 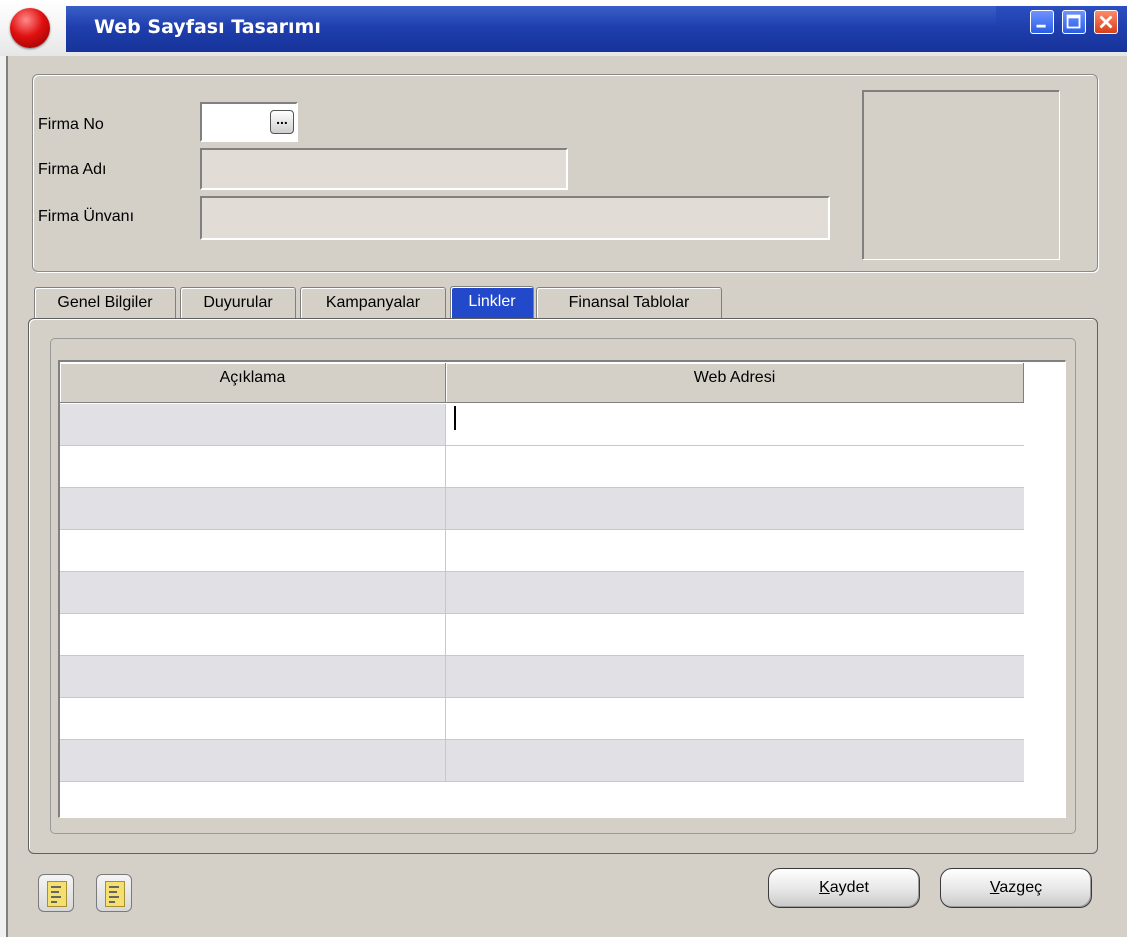 What do you see at coordinates (238, 303) in the screenshot?
I see `tab-duyurular: Duyurular` at bounding box center [238, 303].